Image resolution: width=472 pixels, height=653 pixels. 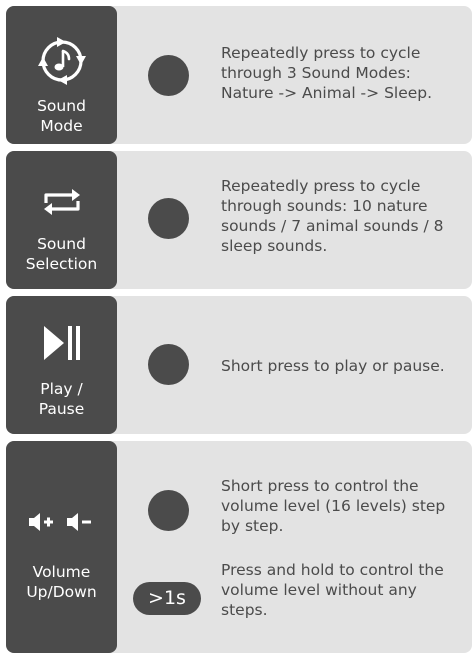 I want to click on volume-short-press-button, so click(x=168, y=510).